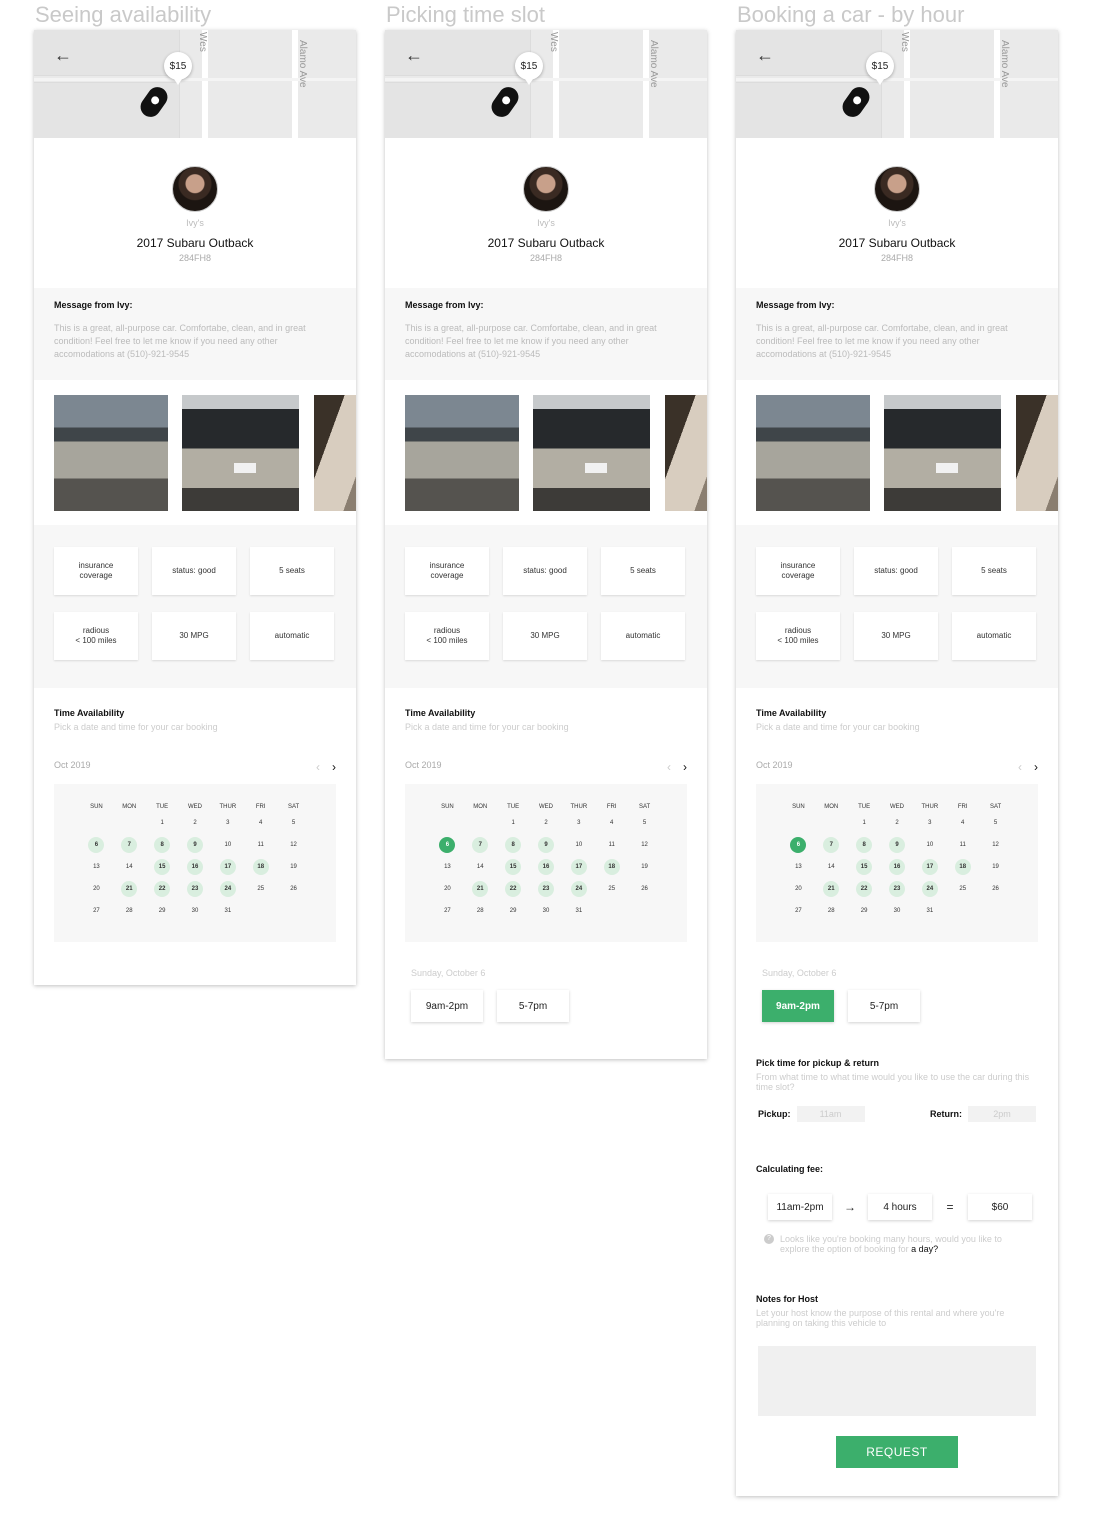  What do you see at coordinates (897, 1381) in the screenshot?
I see `notes-input` at bounding box center [897, 1381].